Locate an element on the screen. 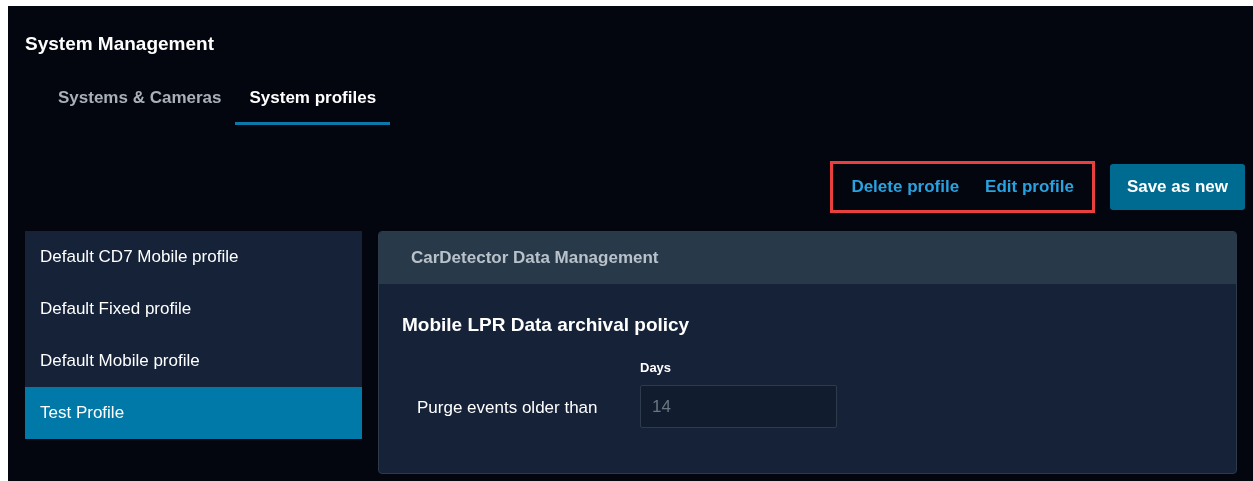  tab: System profiles is located at coordinates (313, 104).